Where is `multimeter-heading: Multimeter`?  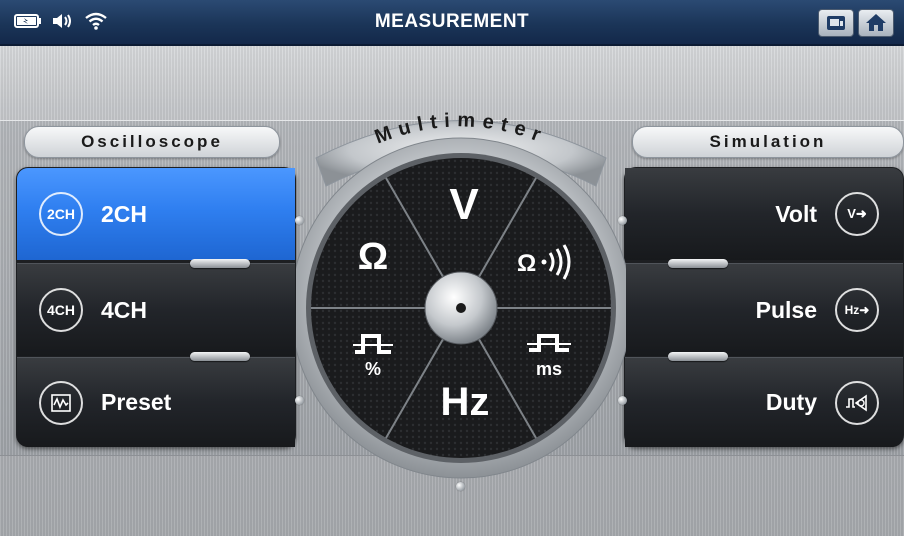
multimeter-heading: Multimeter is located at coordinates (458, 128).